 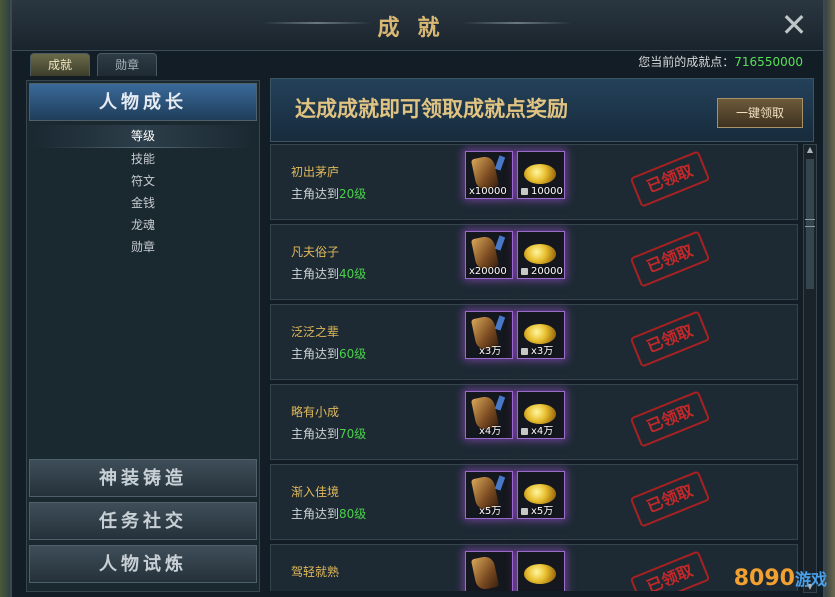 What do you see at coordinates (143, 247) in the screenshot?
I see `subcategory-medal: 勋章` at bounding box center [143, 247].